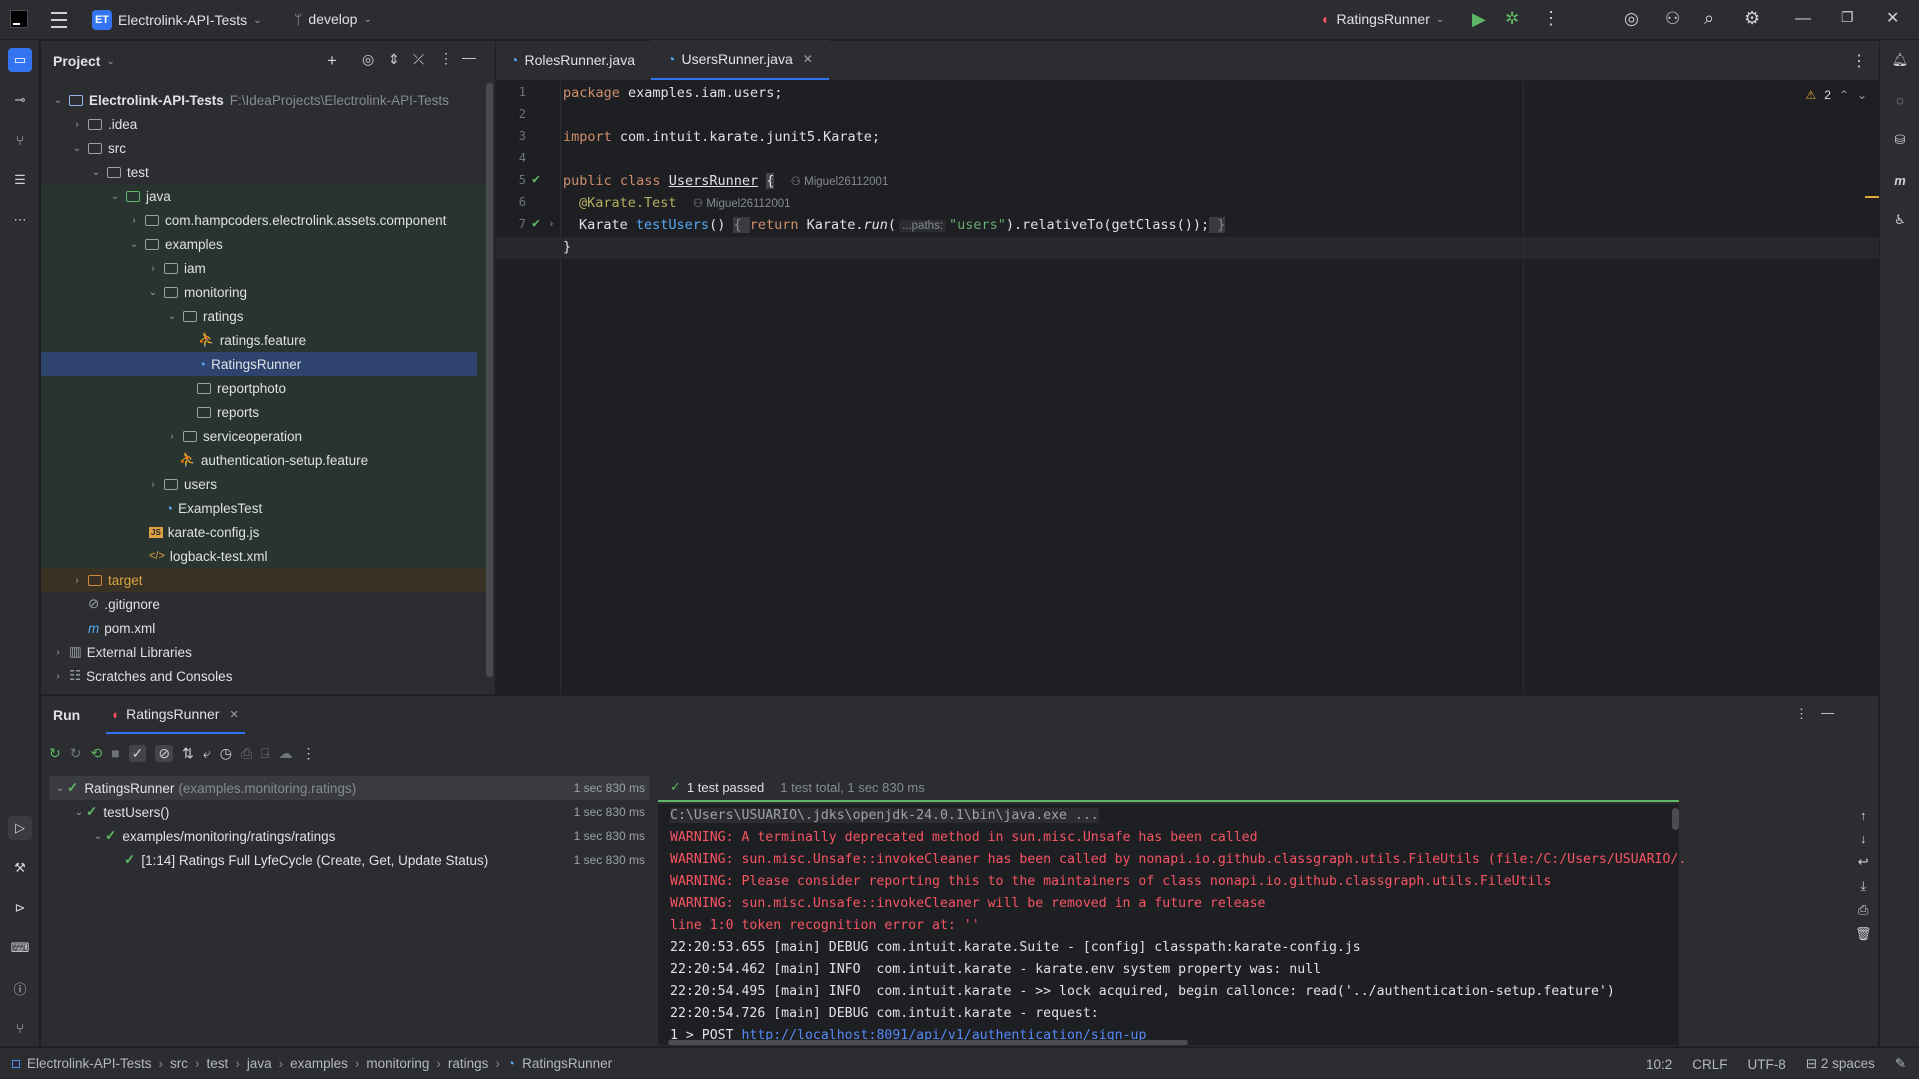 The image size is (1919, 1079). What do you see at coordinates (66, 715) in the screenshot?
I see `run-panel-title: Run` at bounding box center [66, 715].